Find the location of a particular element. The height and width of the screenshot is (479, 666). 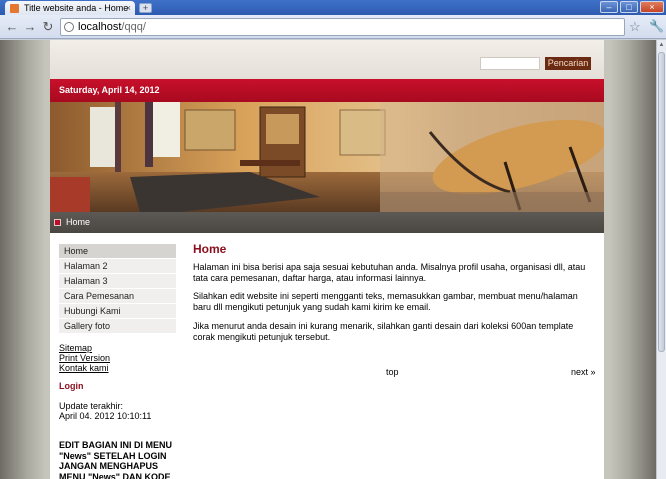

minimize-button: – is located at coordinates (609, 7).